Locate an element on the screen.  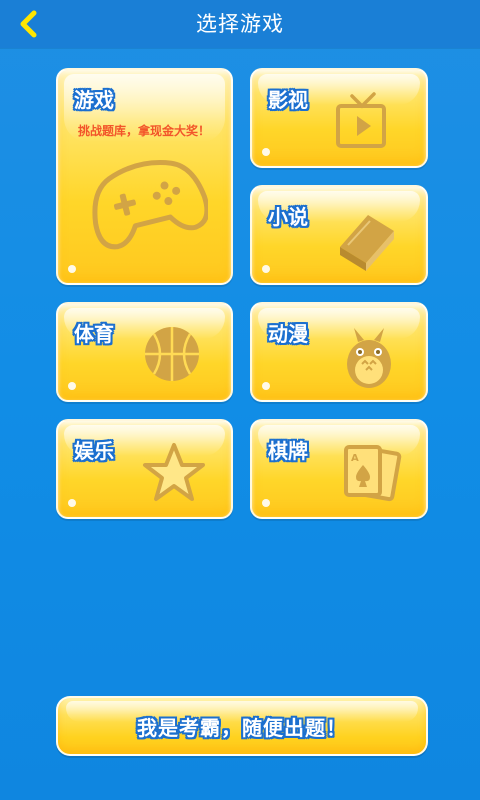
category-label: 棋牌 is located at coordinates (288, 451).